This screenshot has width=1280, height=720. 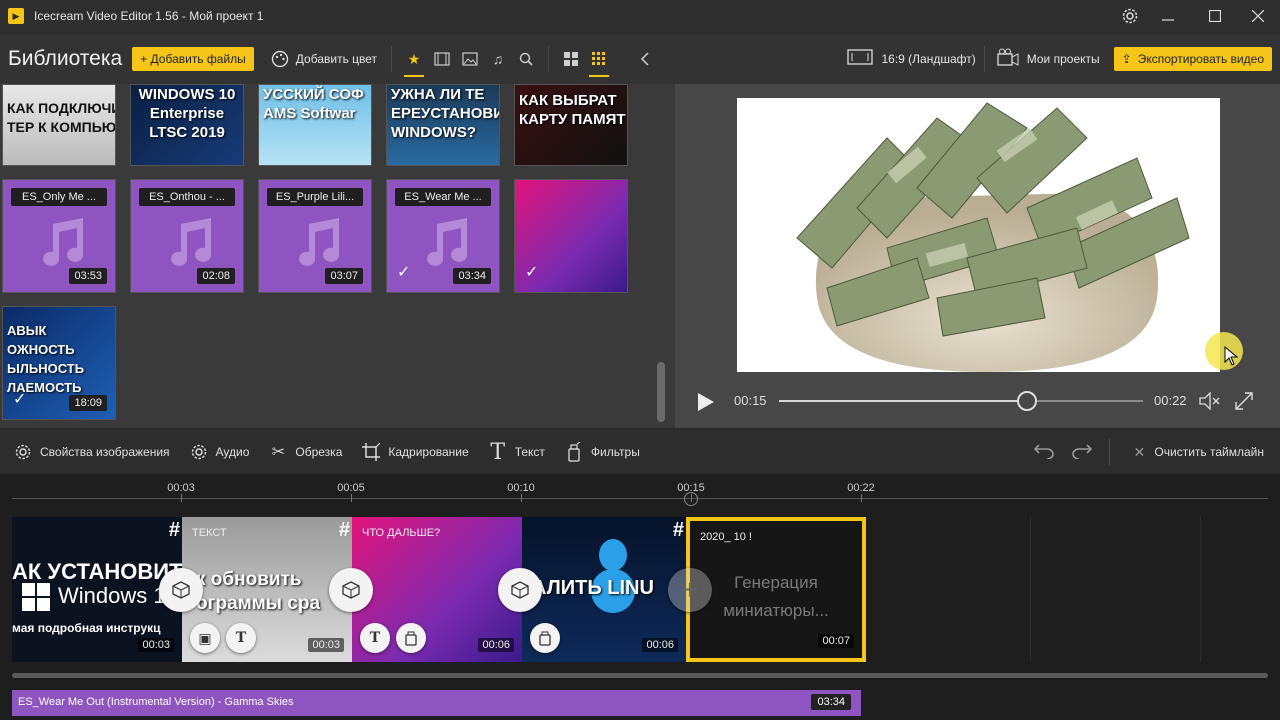 What do you see at coordinates (414, 63) in the screenshot?
I see `star-icon: ★` at bounding box center [414, 63].